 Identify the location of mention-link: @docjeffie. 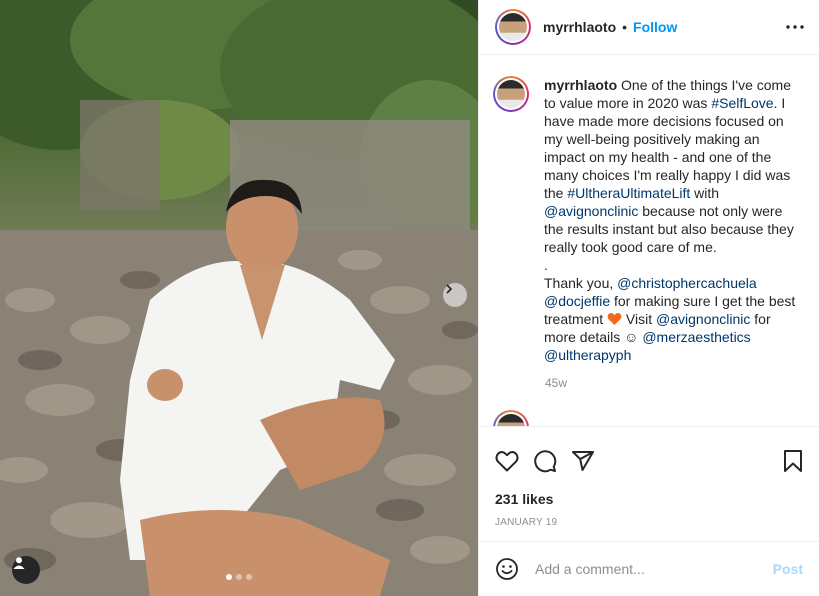
(577, 301).